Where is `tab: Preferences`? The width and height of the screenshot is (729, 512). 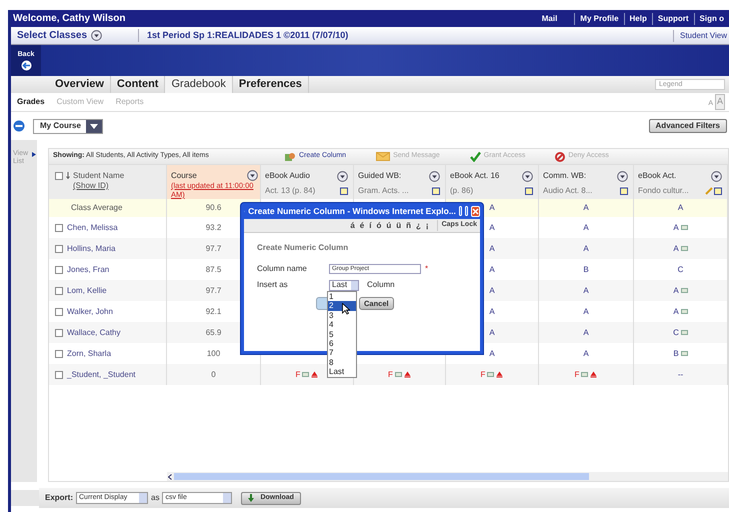 tab: Preferences is located at coordinates (270, 84).